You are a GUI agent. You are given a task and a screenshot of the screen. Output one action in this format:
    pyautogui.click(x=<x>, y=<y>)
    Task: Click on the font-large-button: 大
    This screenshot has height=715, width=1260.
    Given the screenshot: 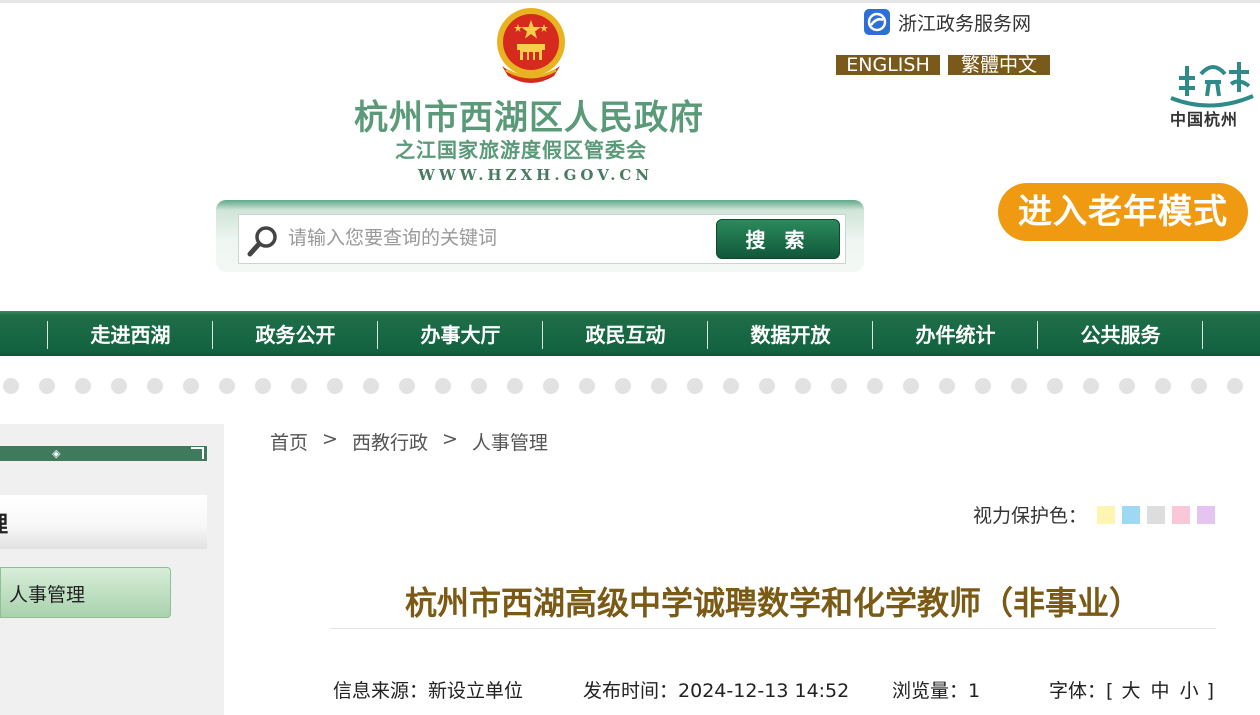 What is the action you would take?
    pyautogui.click(x=1130, y=691)
    